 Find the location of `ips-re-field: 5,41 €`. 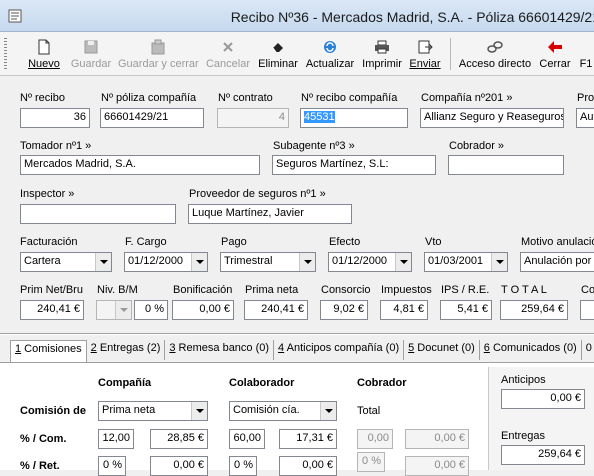

ips-re-field: 5,41 € is located at coordinates (466, 310).